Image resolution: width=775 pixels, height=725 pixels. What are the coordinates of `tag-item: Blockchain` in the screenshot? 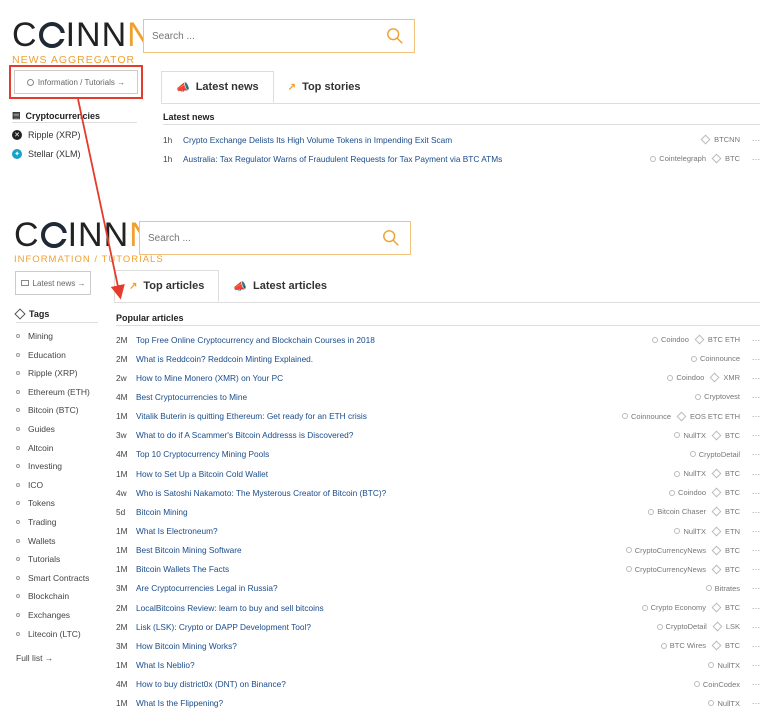 It's located at (42, 596).